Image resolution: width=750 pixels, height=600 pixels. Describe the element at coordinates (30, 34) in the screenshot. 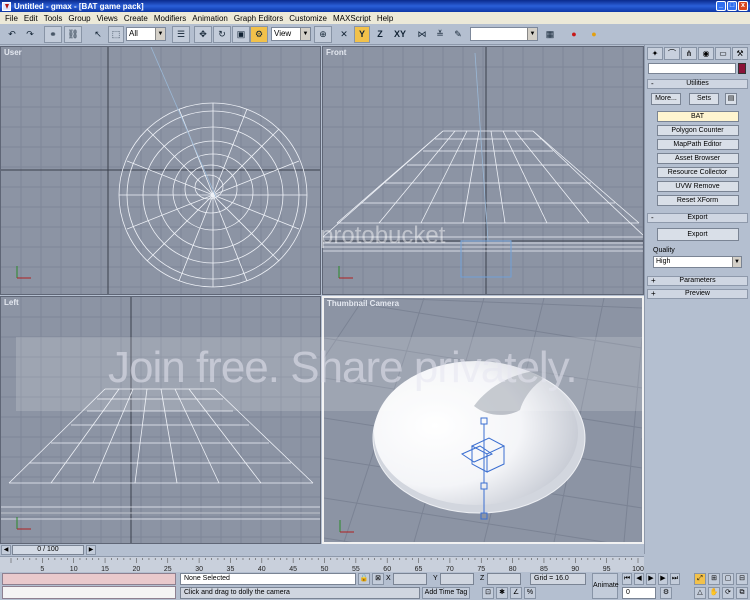

I see `redo-icon: ↷` at that location.